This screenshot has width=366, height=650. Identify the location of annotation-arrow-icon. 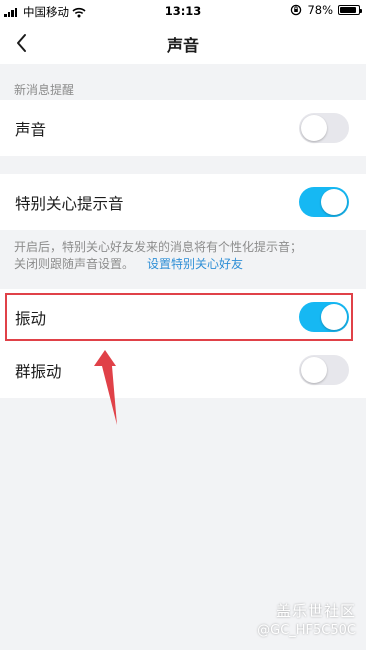
(105, 387).